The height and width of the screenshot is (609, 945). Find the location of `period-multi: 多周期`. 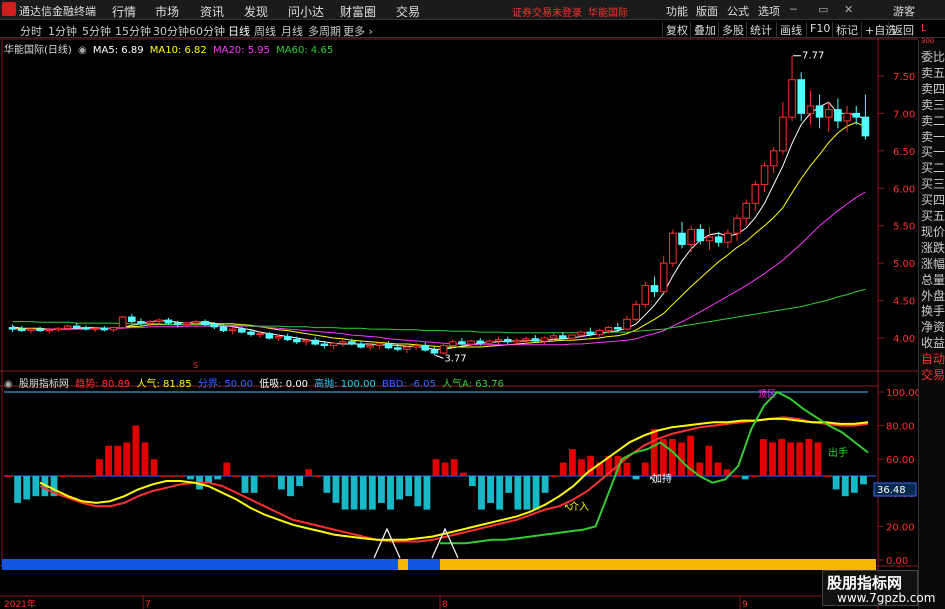

period-multi: 多周期 is located at coordinates (324, 31).